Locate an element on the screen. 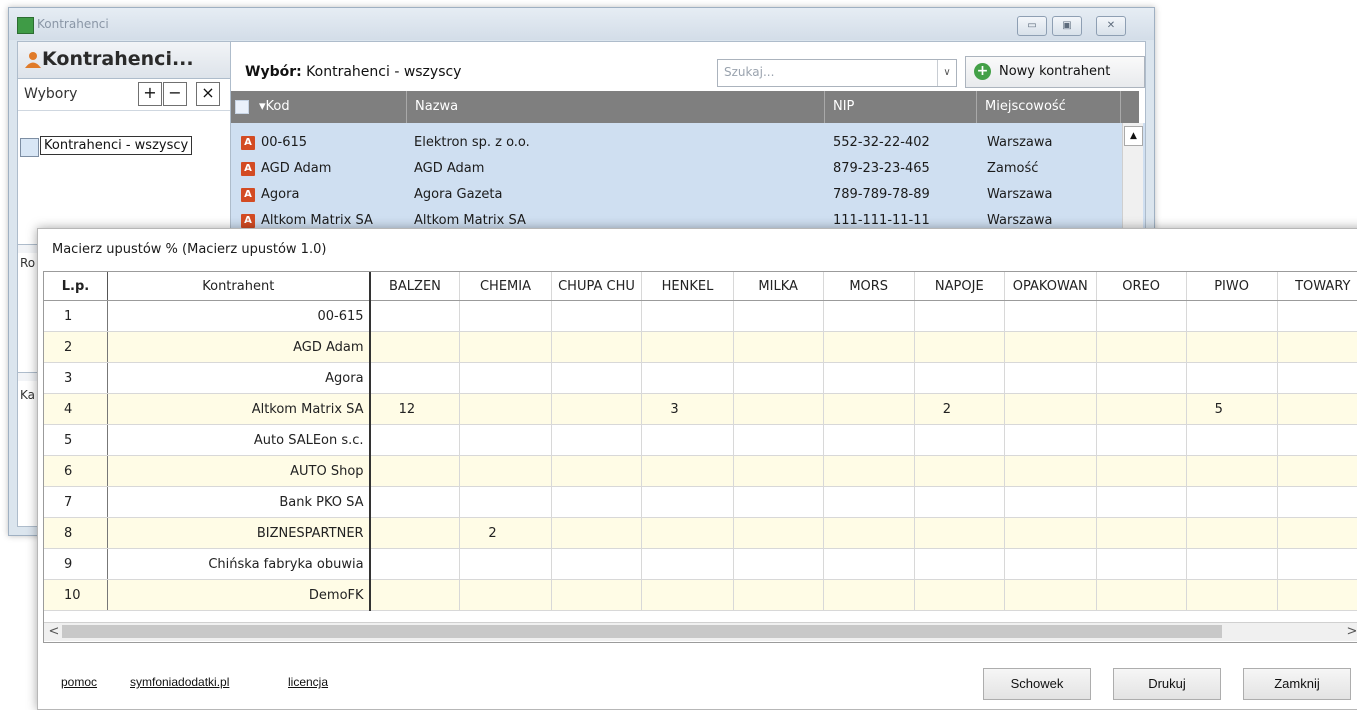  table-row: 5 Auto SALEon s.c. is located at coordinates (700, 440).